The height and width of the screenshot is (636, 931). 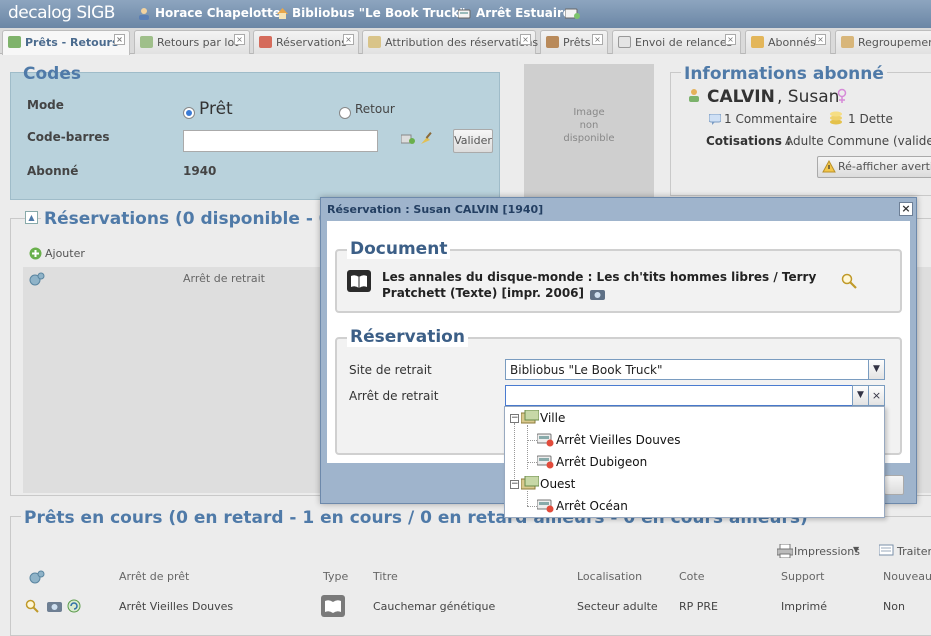 I want to click on current-user: Horace Chapelotte, so click(x=218, y=13).